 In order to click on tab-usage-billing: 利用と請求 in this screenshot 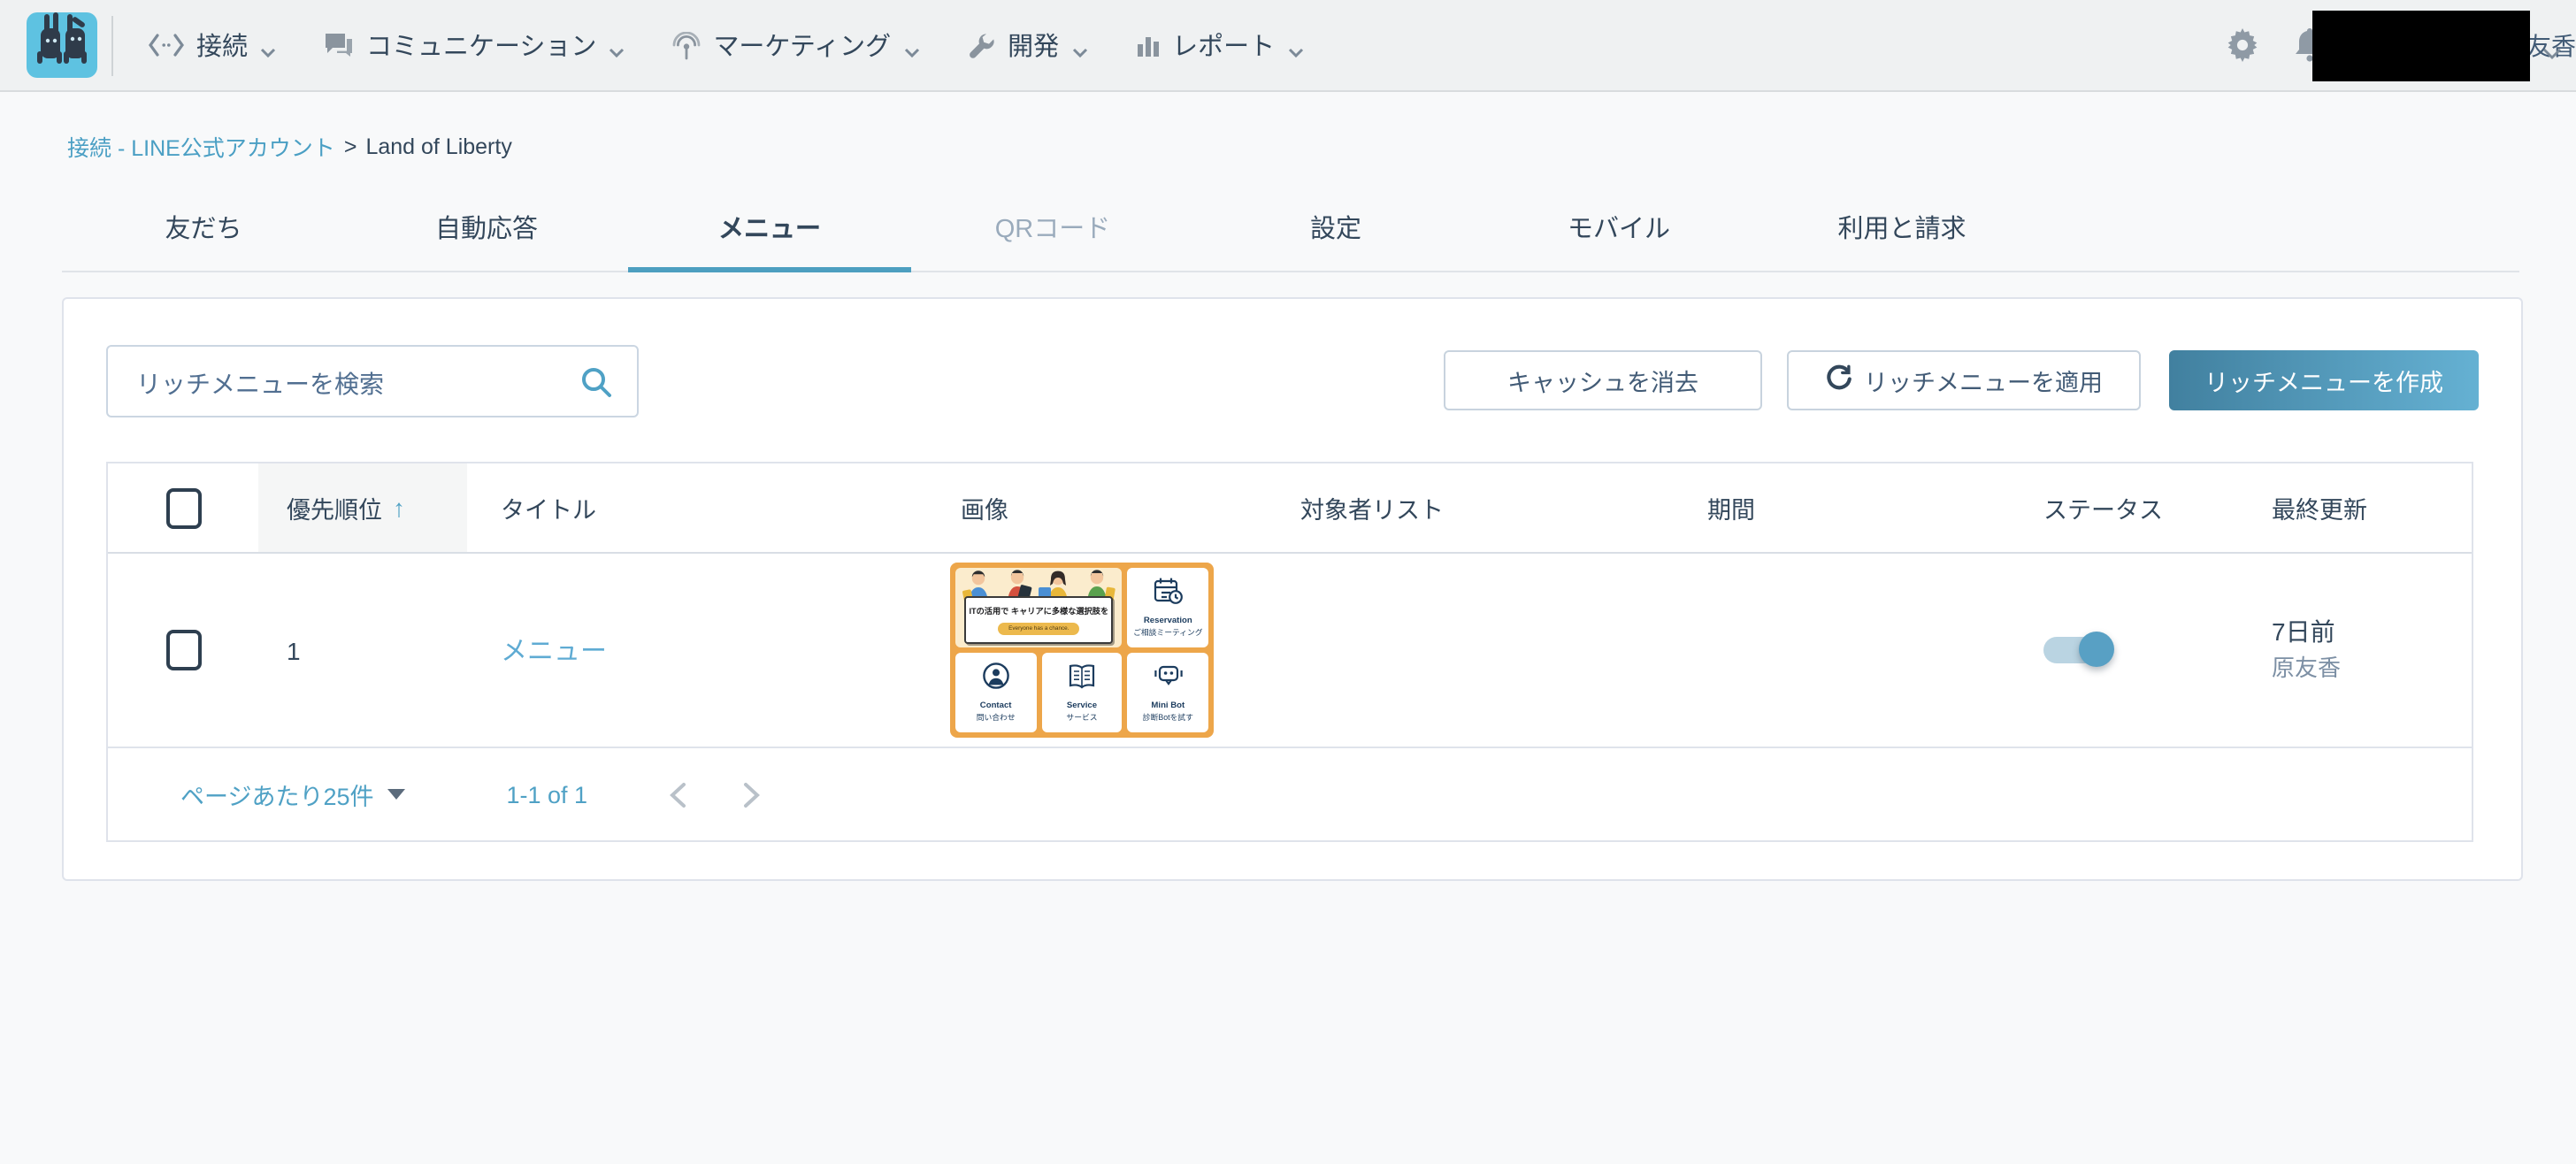, I will do `click(1901, 229)`.